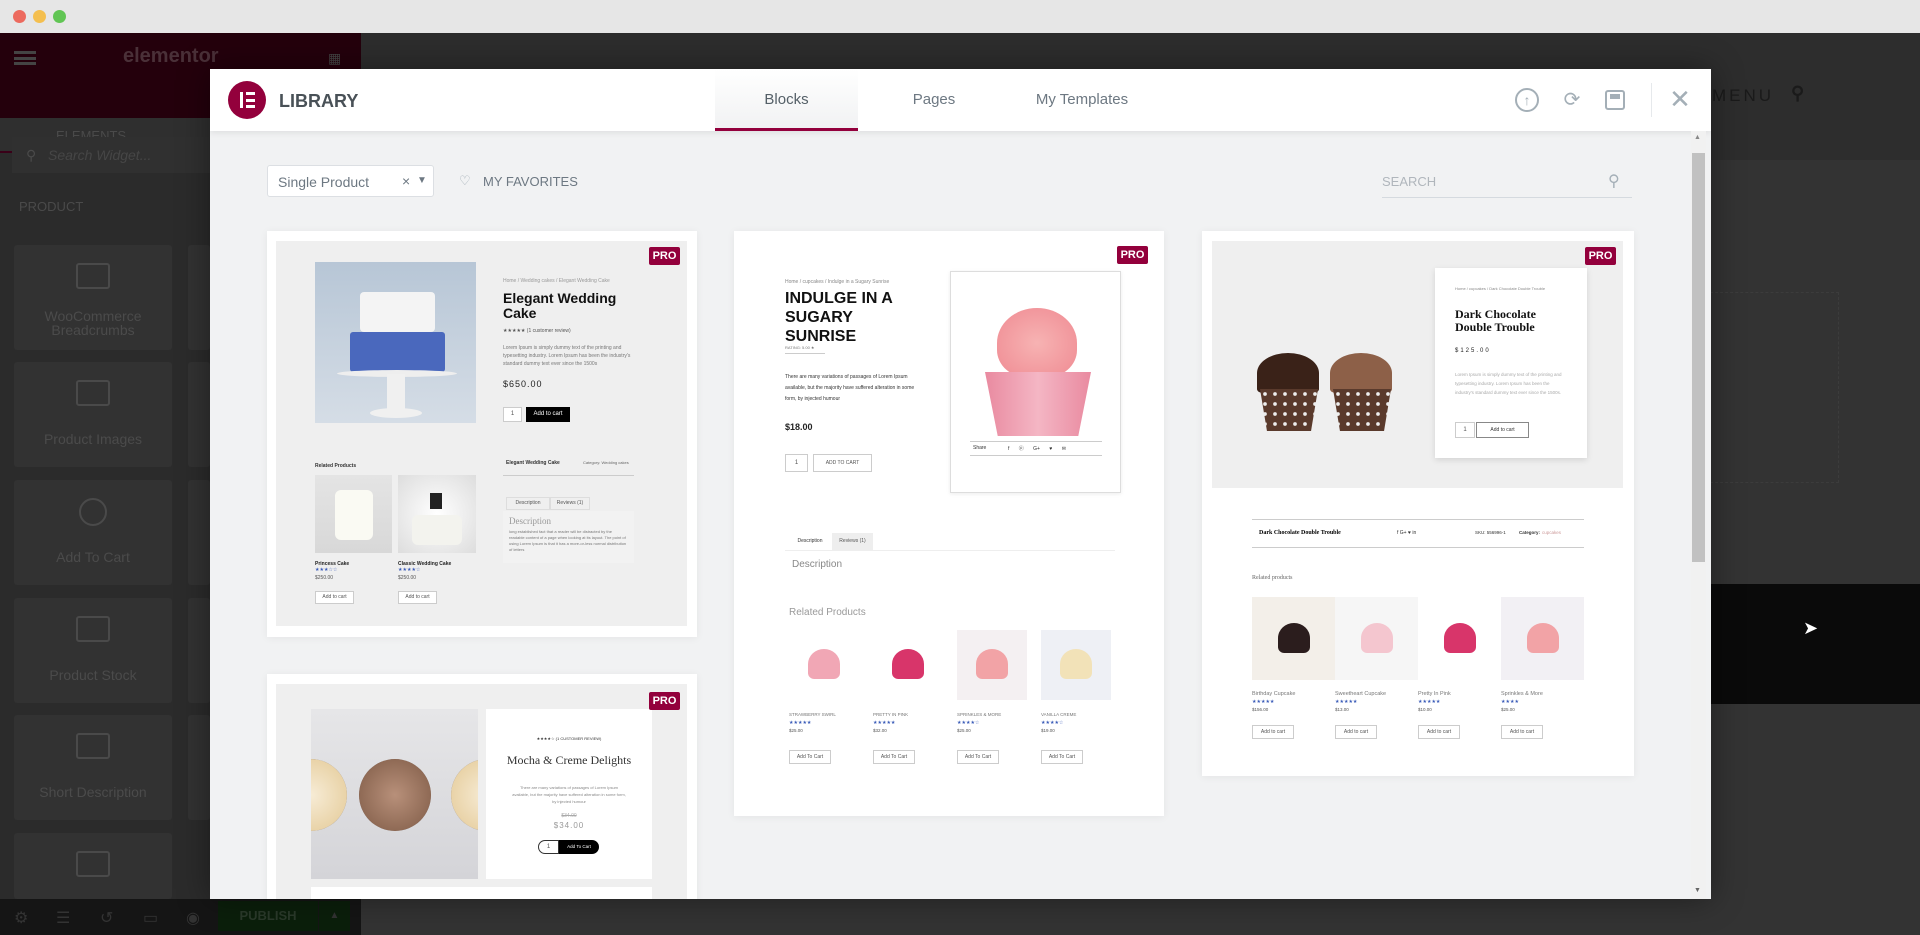  I want to click on related-add-to-cart: Add to cart, so click(1439, 732).